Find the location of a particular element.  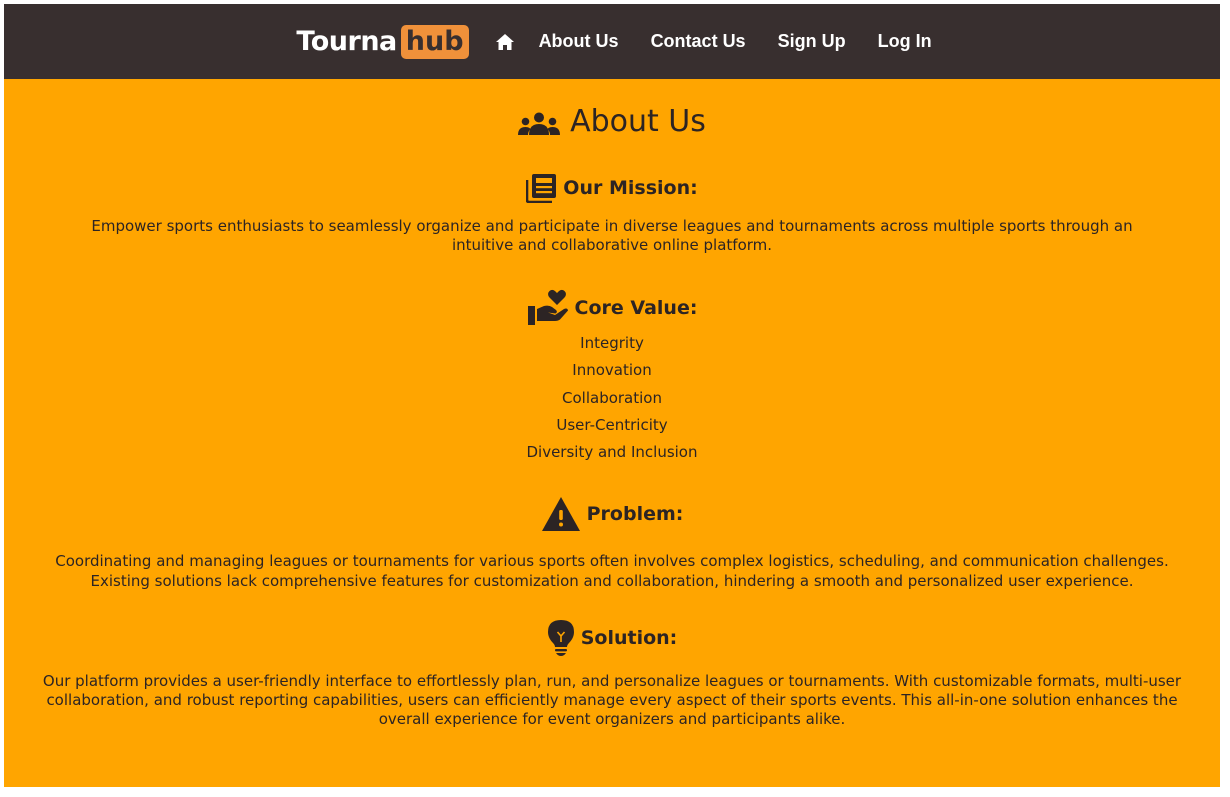

mission-heading-text: Our Mission: is located at coordinates (630, 188).